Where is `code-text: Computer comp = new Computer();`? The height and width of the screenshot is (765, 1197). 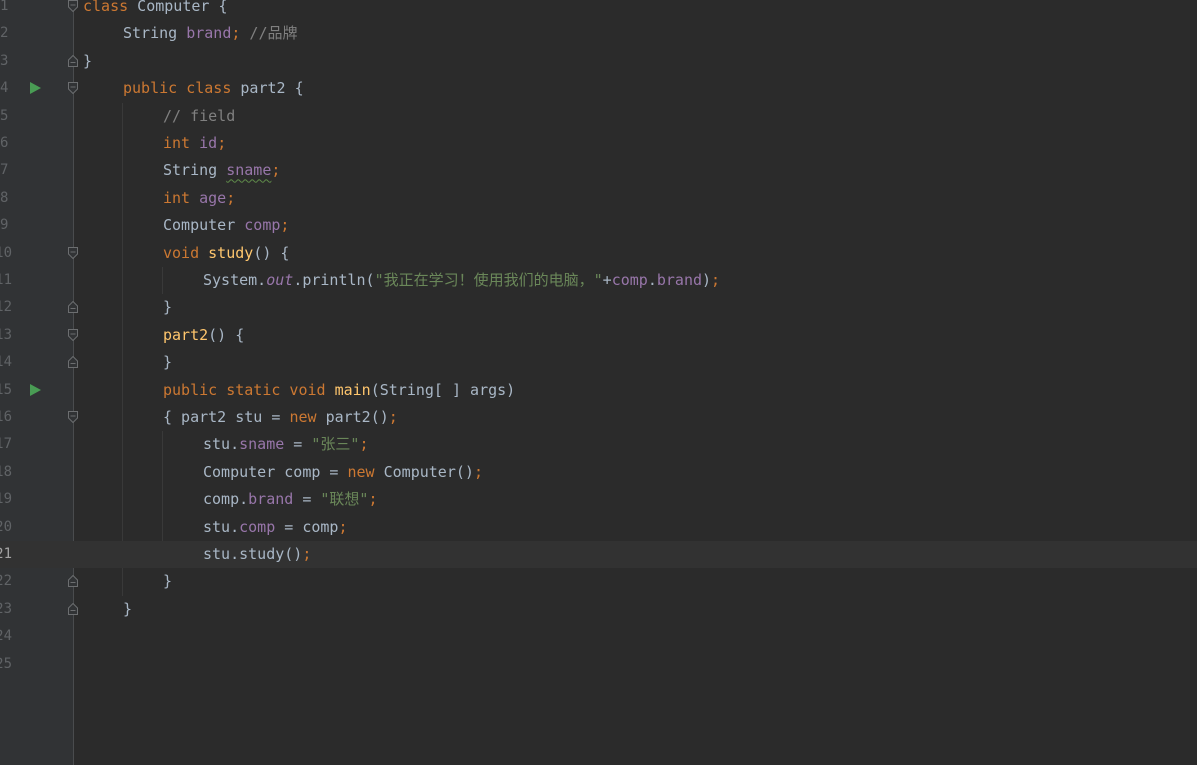
code-text: Computer comp = new Computer(); is located at coordinates (343, 472).